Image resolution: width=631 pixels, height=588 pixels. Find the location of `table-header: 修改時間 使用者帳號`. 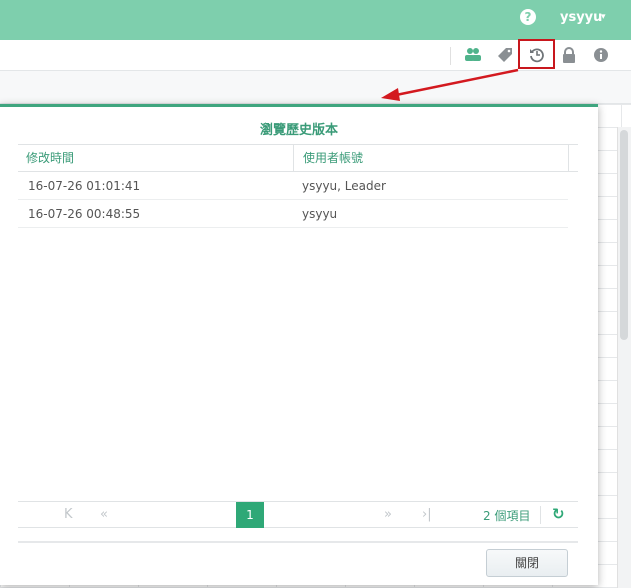

table-header: 修改時間 使用者帳號 is located at coordinates (298, 158).